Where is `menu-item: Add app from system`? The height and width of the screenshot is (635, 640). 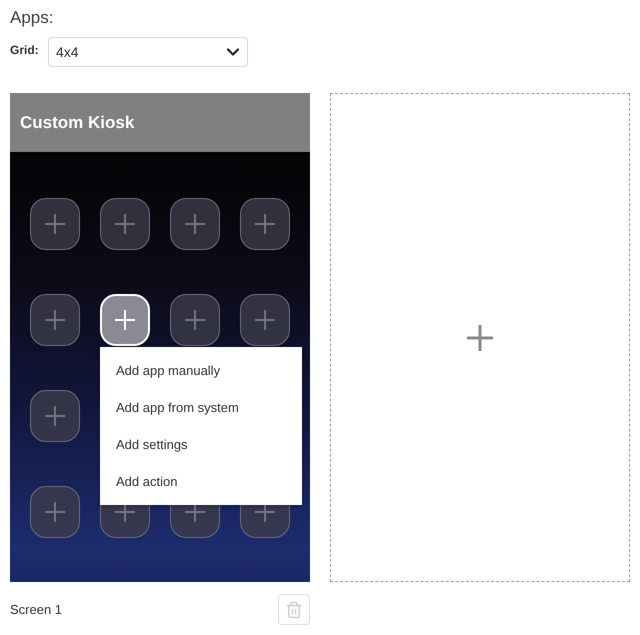 menu-item: Add app from system is located at coordinates (201, 407).